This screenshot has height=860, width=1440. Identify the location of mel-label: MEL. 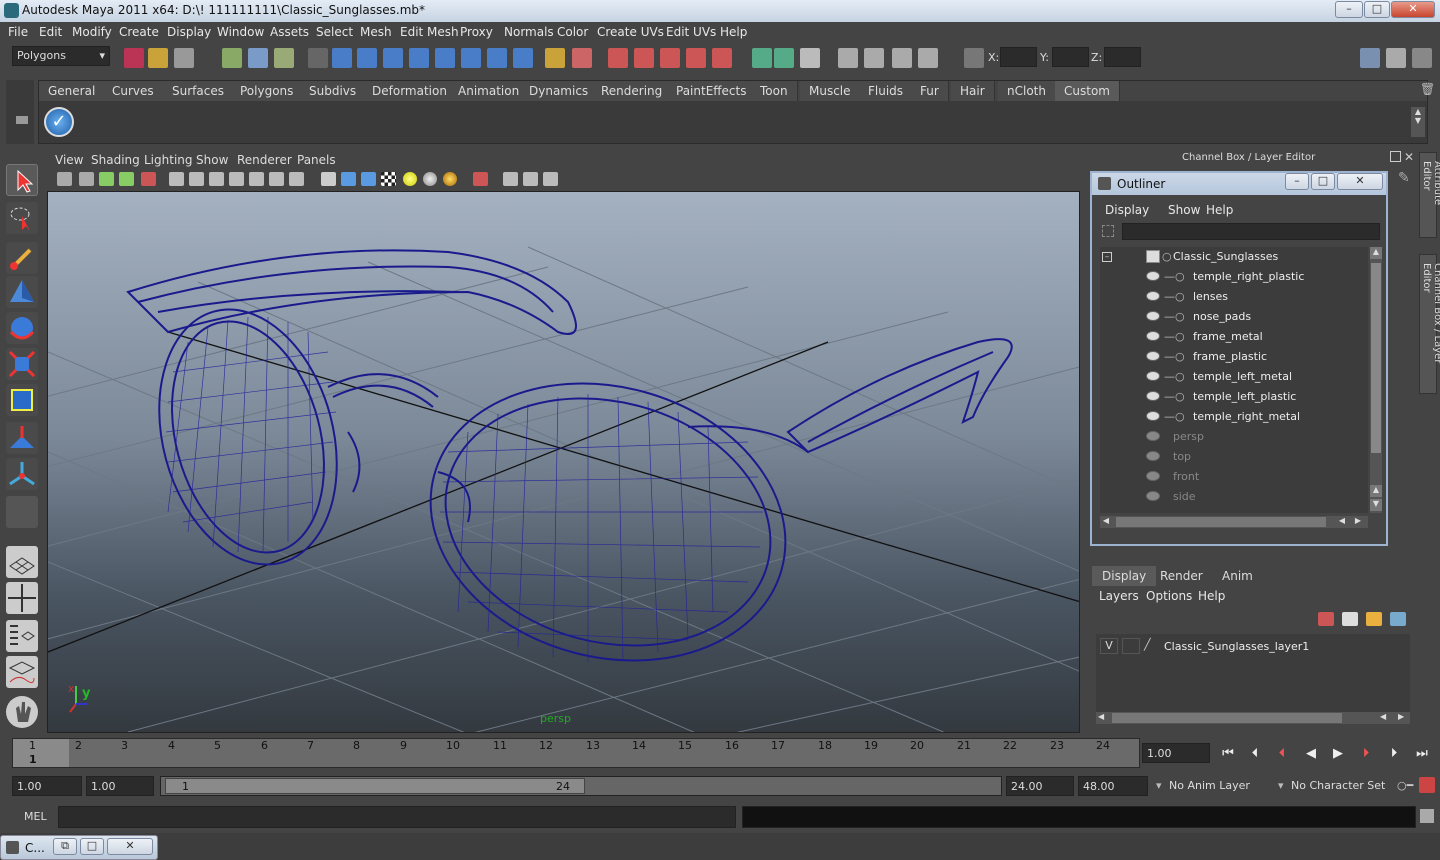
(35, 816).